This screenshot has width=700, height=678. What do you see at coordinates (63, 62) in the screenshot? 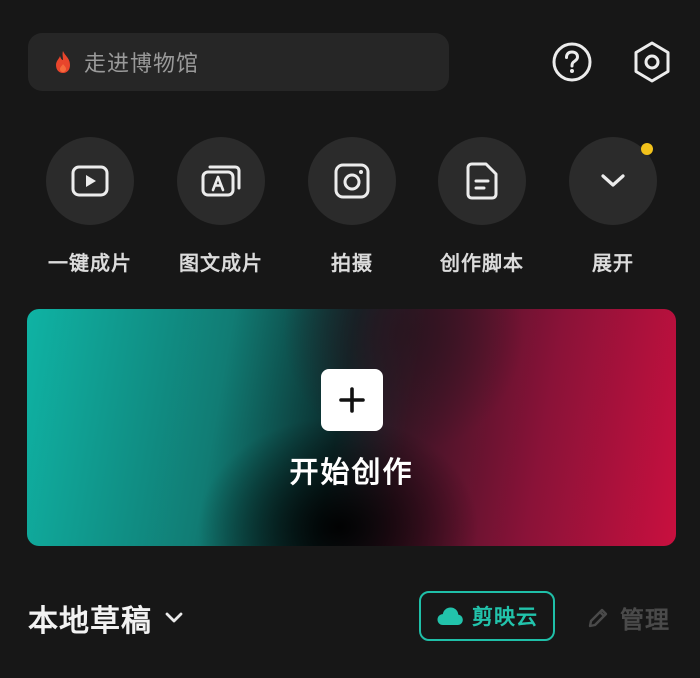
I see `flame-icon` at bounding box center [63, 62].